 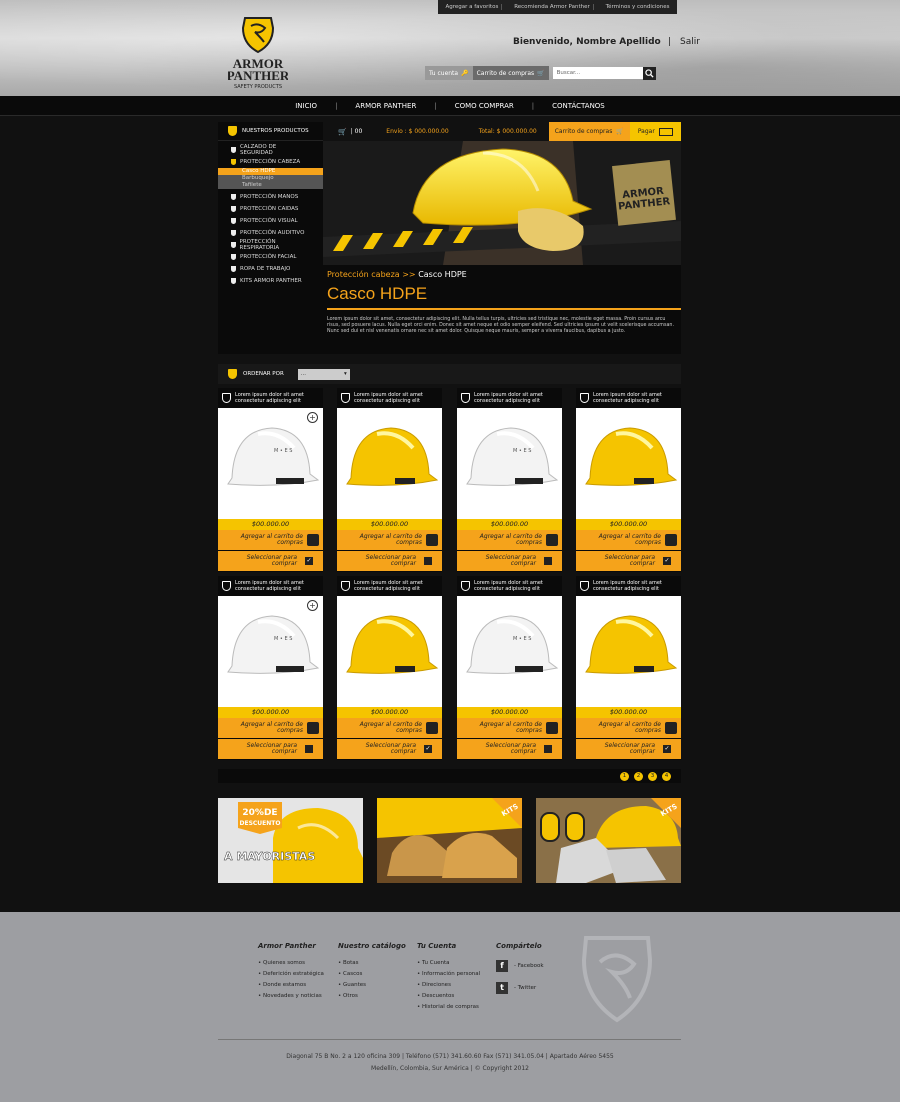 What do you see at coordinates (270, 245) in the screenshot?
I see `sidebar-item-respiratoria: PROTECCIÓN RESPIRATORIA` at bounding box center [270, 245].